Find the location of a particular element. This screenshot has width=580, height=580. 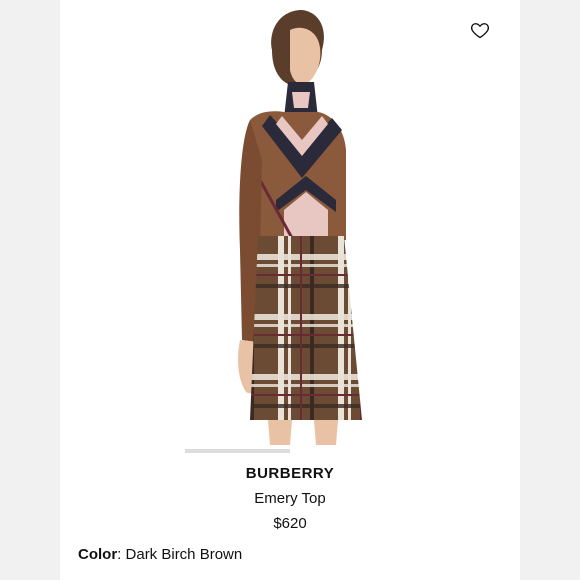

brand-name: BURBERRY is located at coordinates (290, 473).